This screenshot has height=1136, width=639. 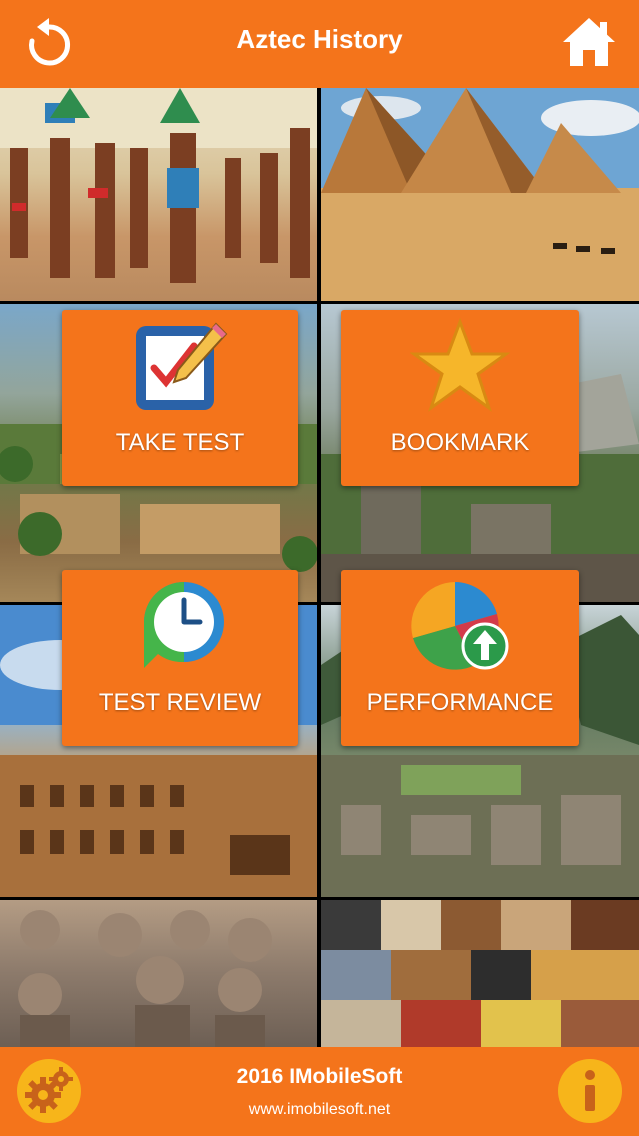 I want to click on performance-label: PERFORMANCE, so click(x=460, y=702).